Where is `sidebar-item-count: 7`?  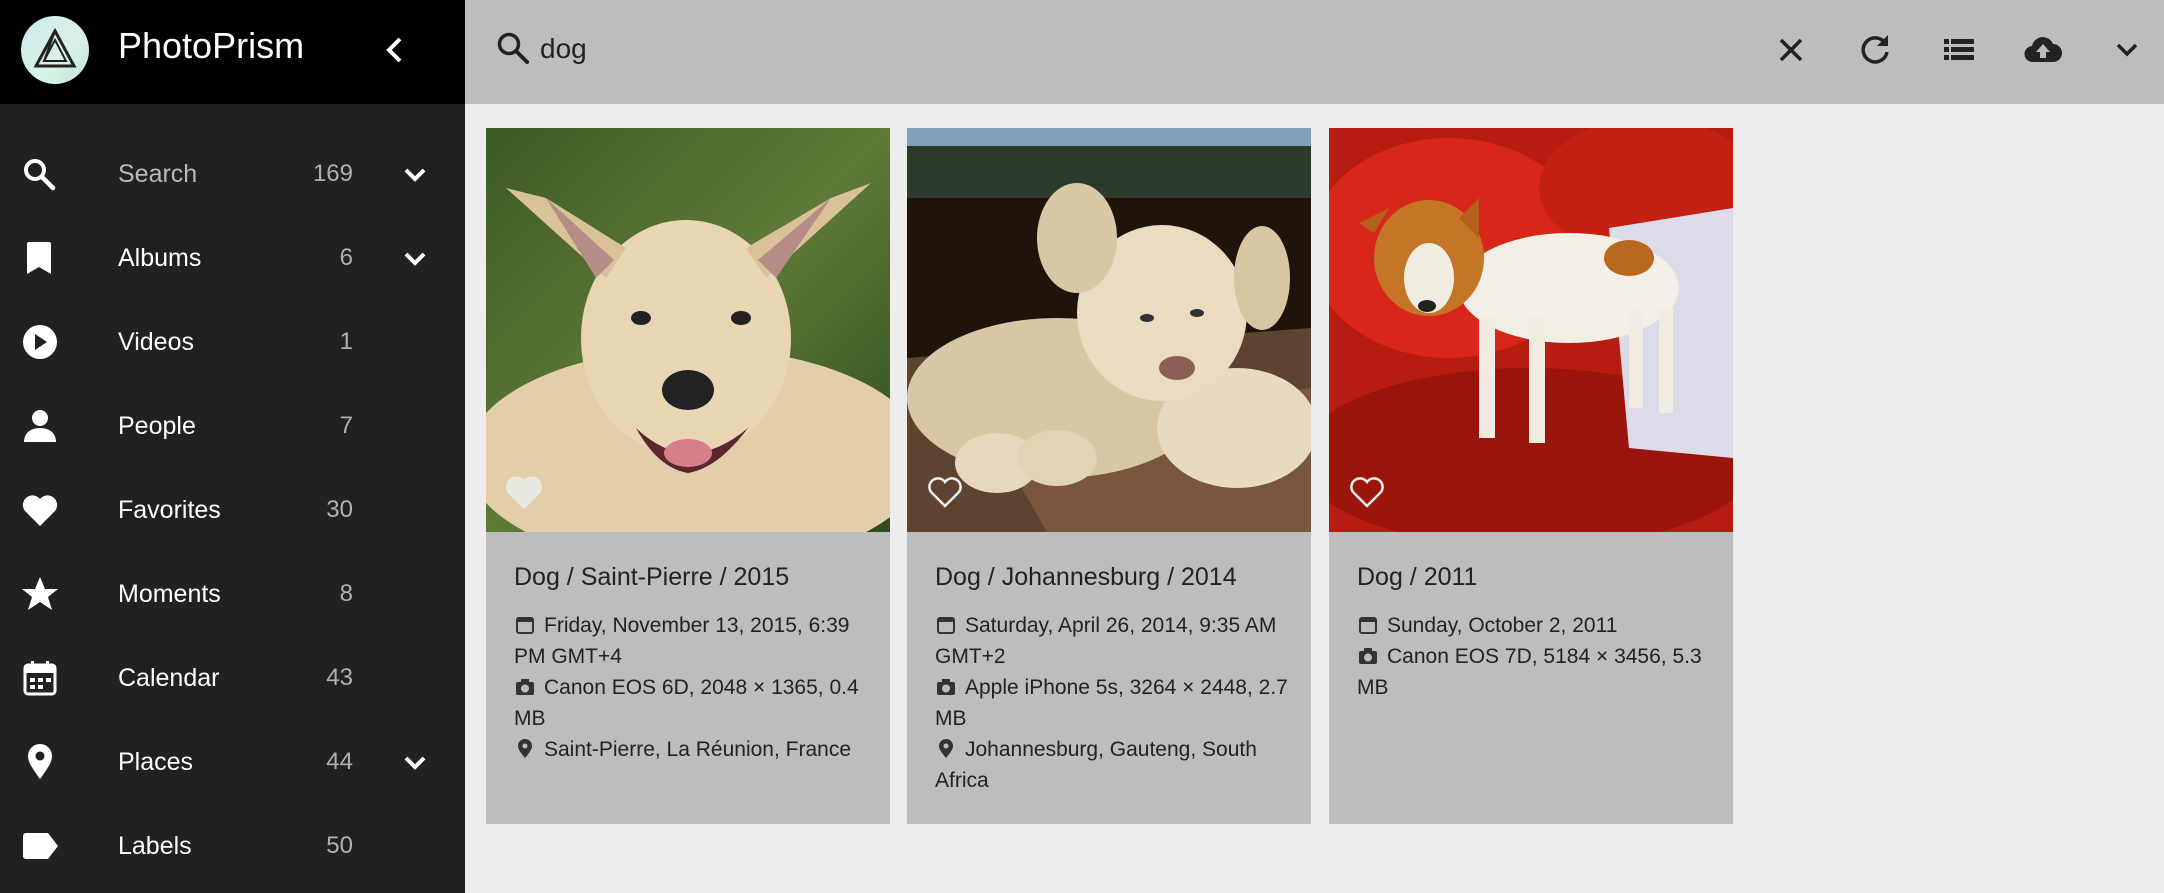
sidebar-item-count: 7 is located at coordinates (346, 425).